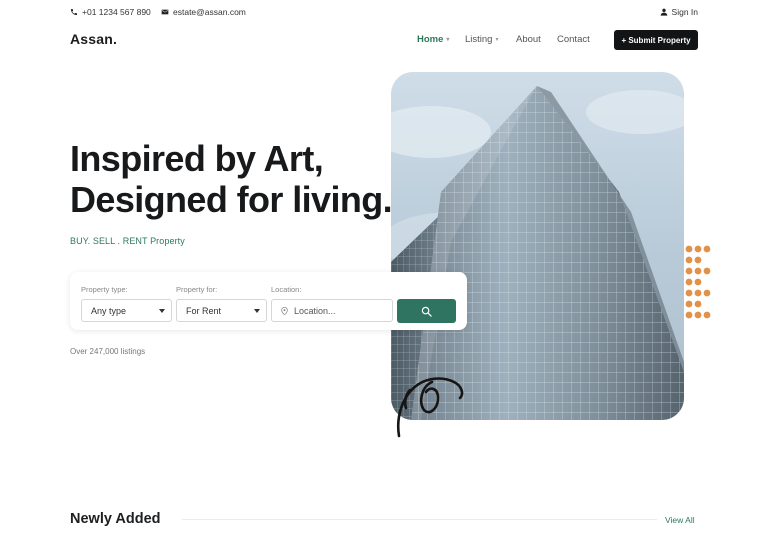 The image size is (768, 540). I want to click on section-divider, so click(419, 519).